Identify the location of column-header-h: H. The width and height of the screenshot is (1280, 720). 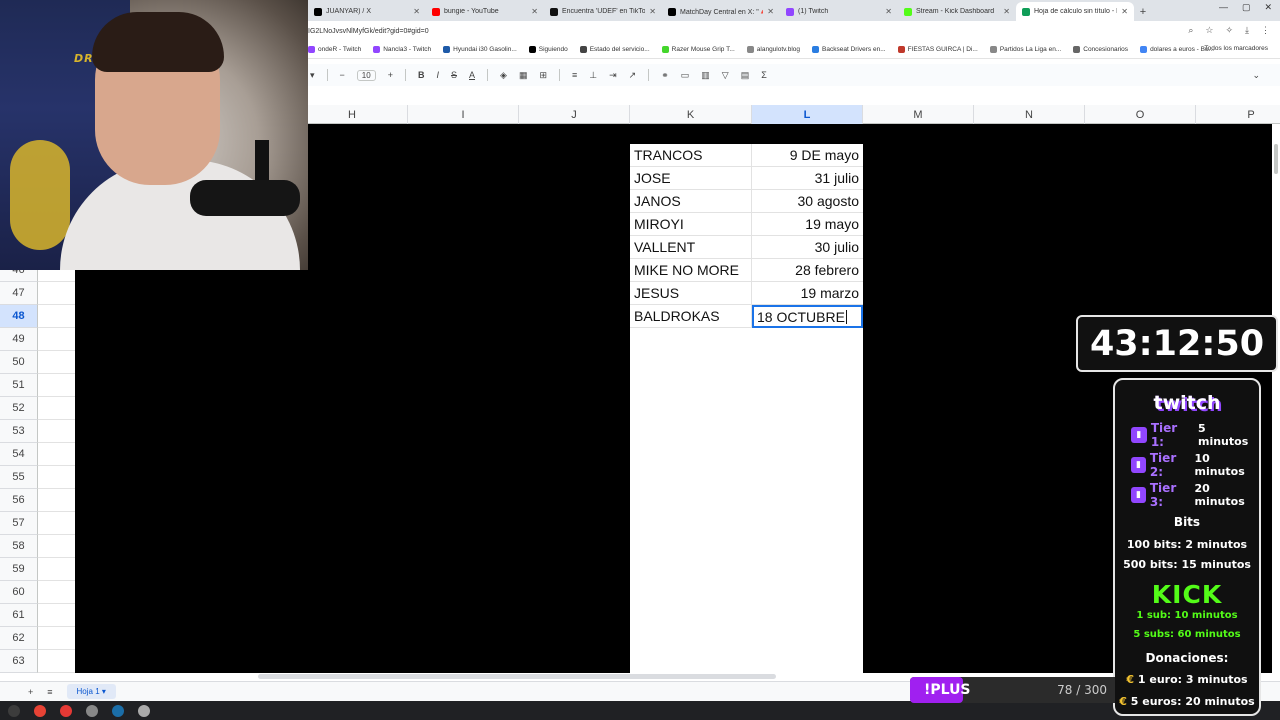
(352, 114).